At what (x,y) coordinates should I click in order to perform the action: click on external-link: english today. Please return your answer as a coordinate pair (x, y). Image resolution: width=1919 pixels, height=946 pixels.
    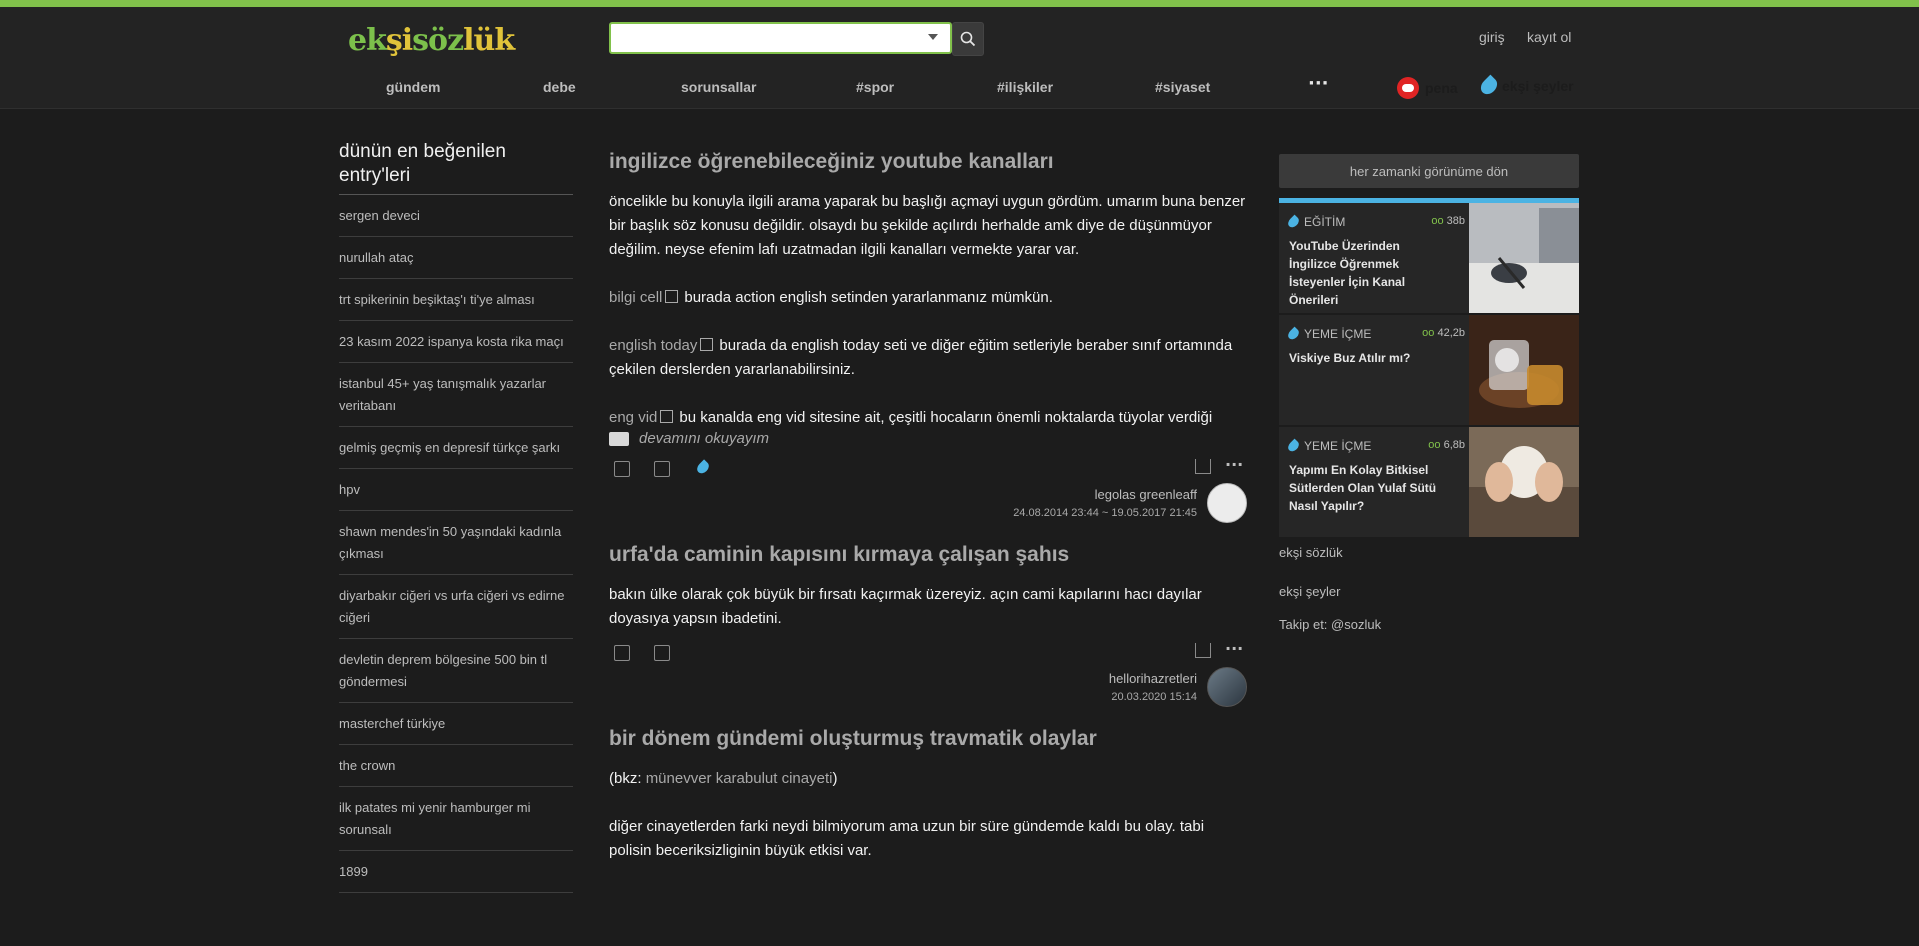
    Looking at the image, I should click on (653, 345).